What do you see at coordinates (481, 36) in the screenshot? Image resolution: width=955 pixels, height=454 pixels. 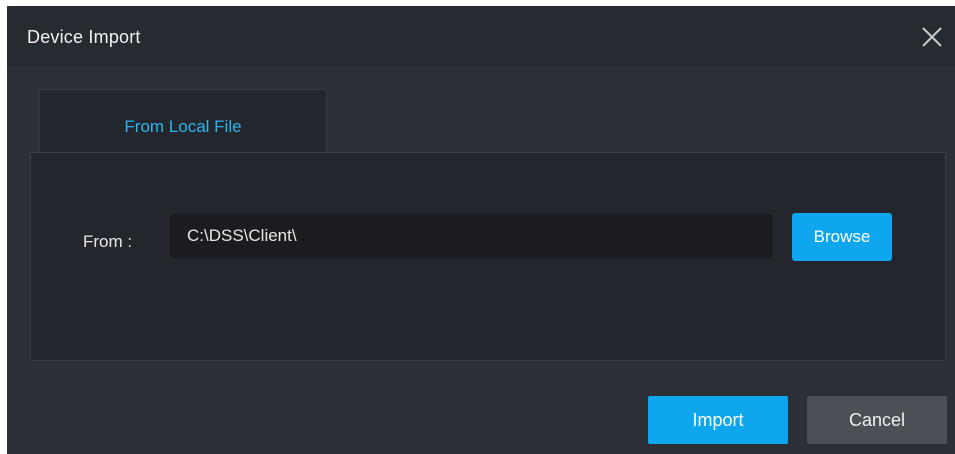 I see `dialog-titlebar: Device Import` at bounding box center [481, 36].